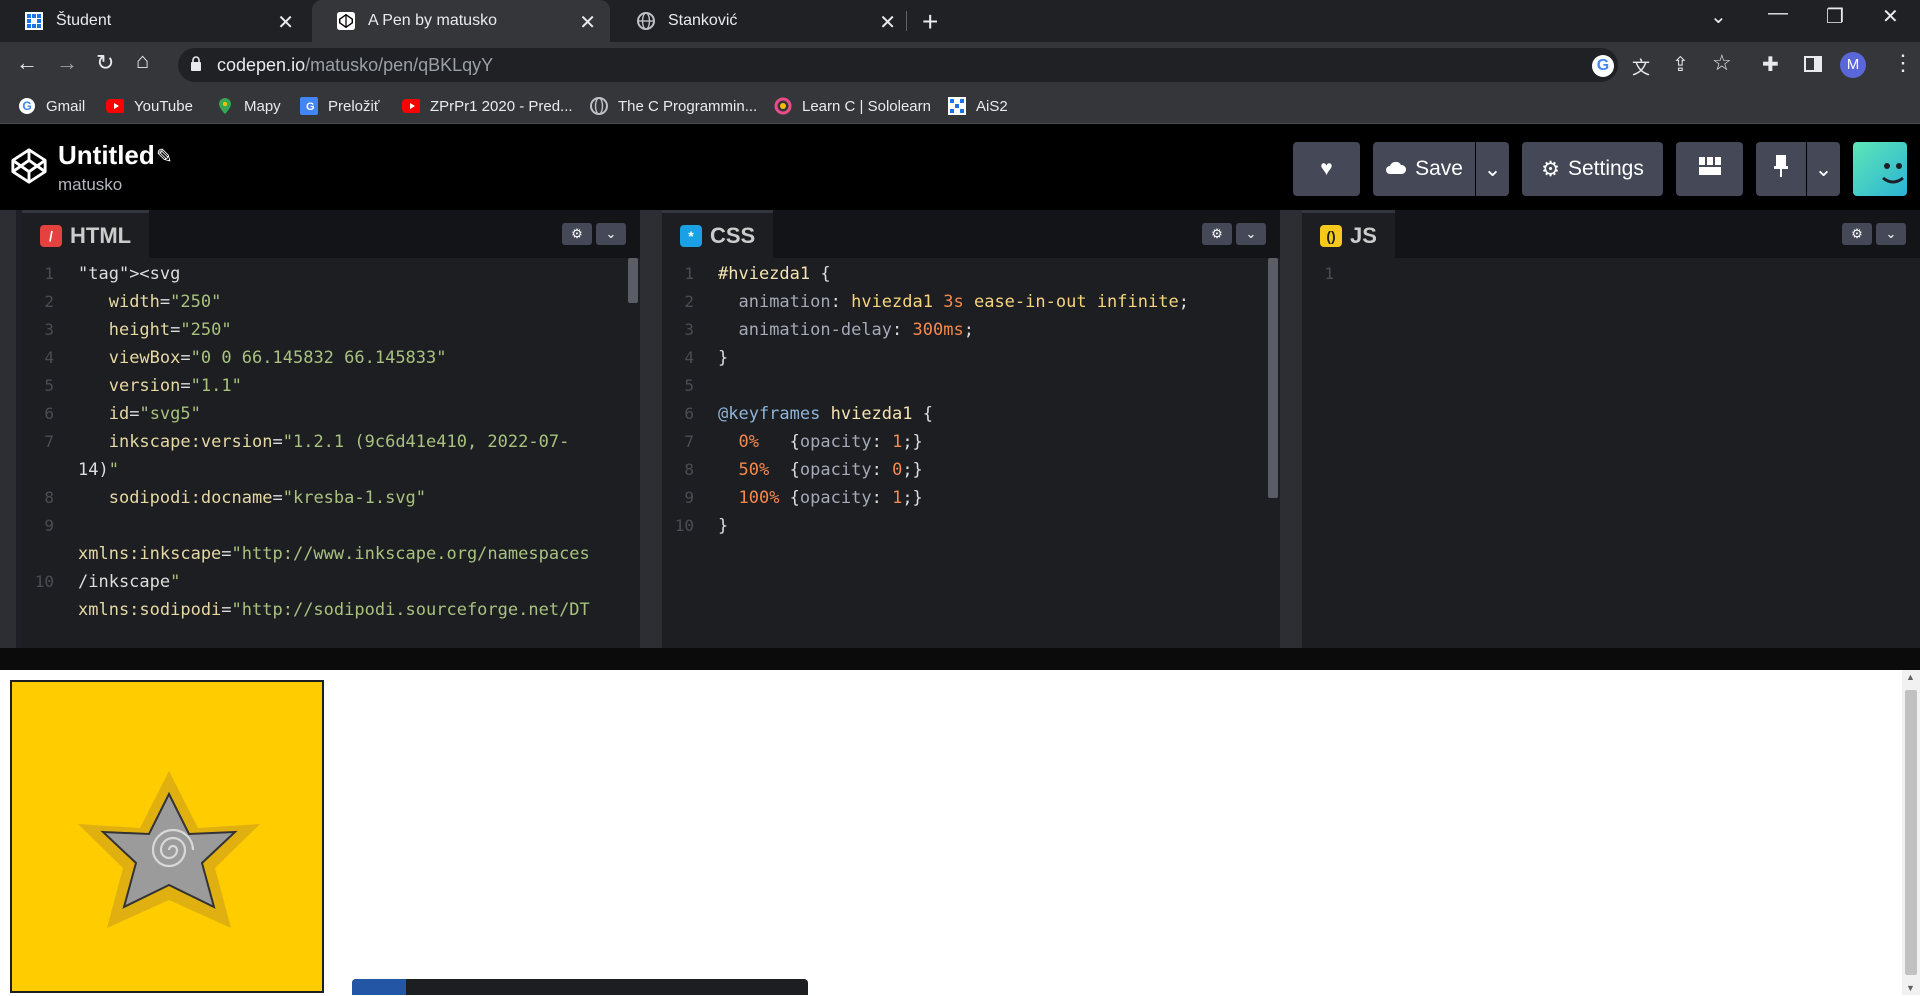  What do you see at coordinates (49, 301) in the screenshot?
I see `line-number: 2` at bounding box center [49, 301].